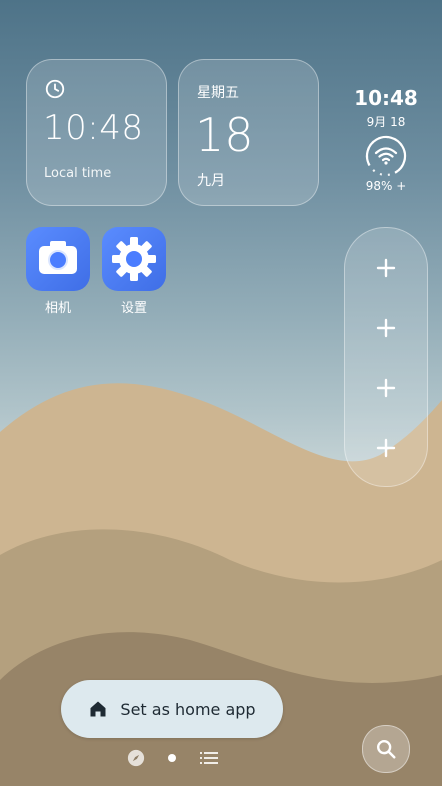 This screenshot has height=786, width=442. I want to click on app-settings: 设置, so click(134, 271).